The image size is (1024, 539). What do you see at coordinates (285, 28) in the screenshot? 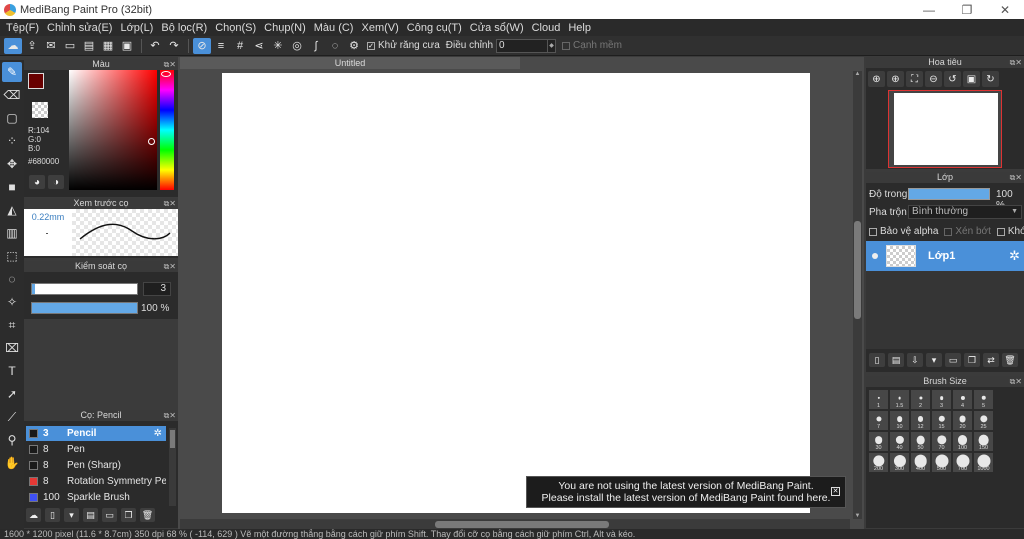
I see `menu-snap: Chụp(N)` at bounding box center [285, 28].